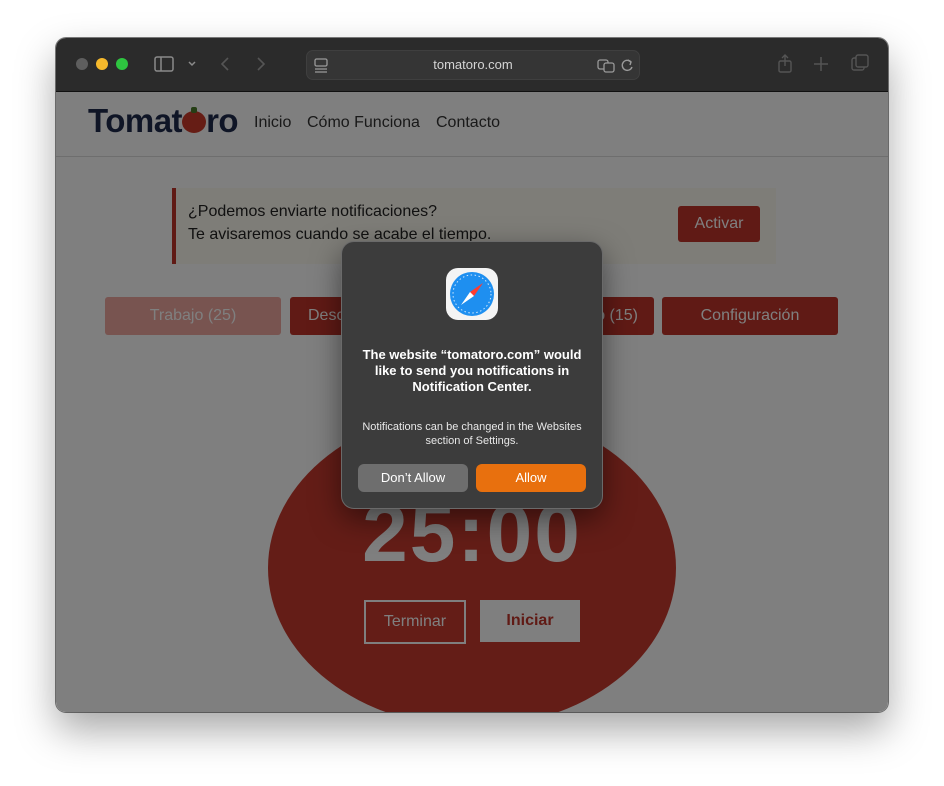 This screenshot has width=944, height=786. I want to click on forward-icon, so click(261, 64).